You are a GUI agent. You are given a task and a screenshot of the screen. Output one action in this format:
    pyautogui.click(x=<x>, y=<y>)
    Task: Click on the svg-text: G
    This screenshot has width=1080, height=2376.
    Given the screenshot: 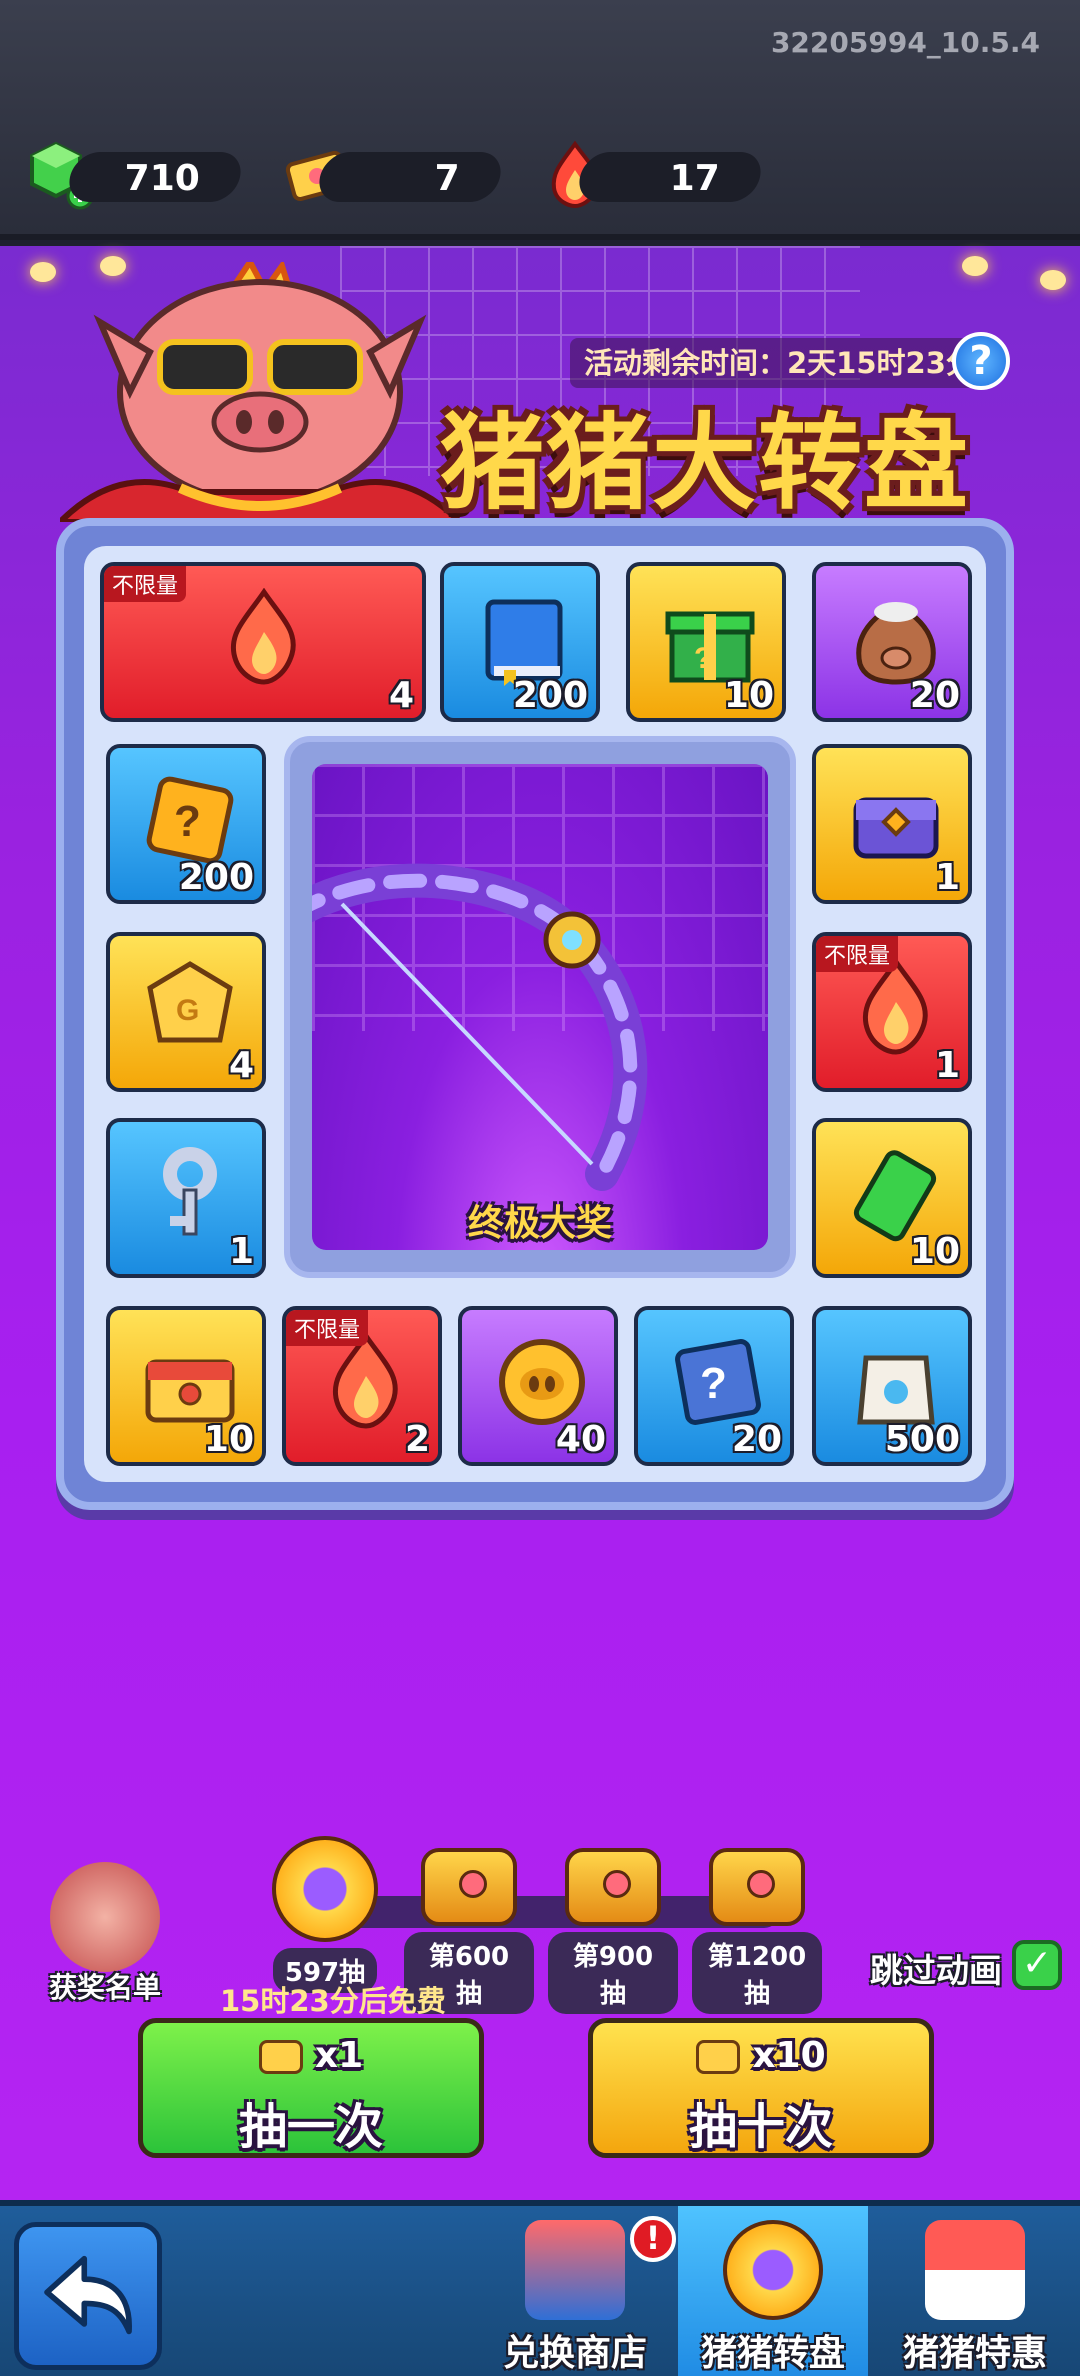 What is the action you would take?
    pyautogui.click(x=187, y=1010)
    